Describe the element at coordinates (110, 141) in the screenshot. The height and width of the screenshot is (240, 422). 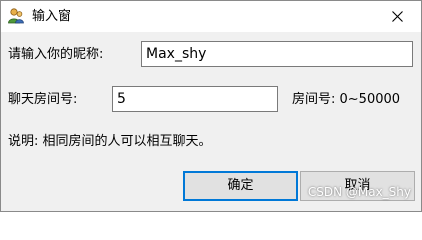
I see `description-text: 说明: 相同房间的人可以相互聊天。` at that location.